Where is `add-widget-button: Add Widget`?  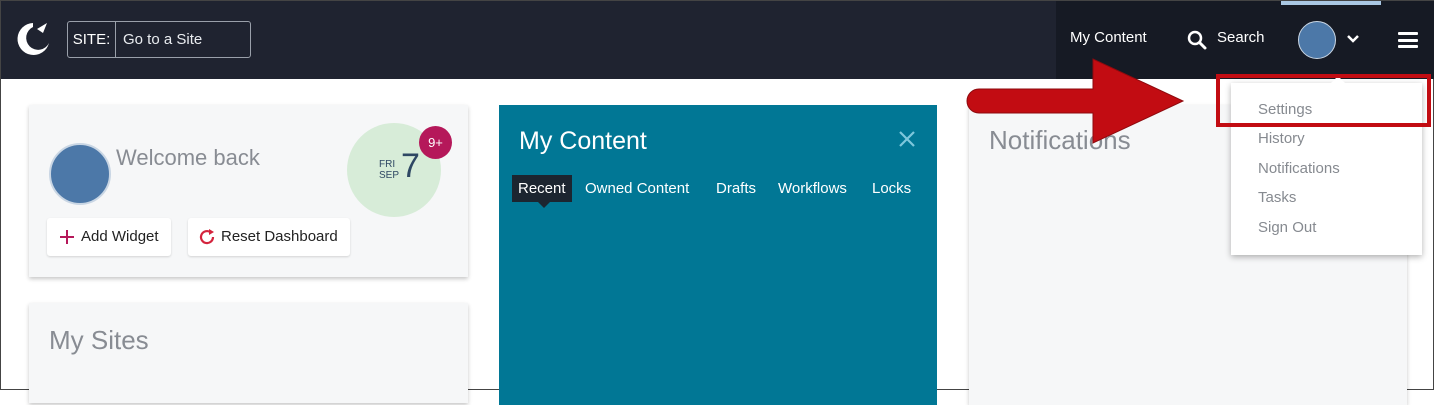 add-widget-button: Add Widget is located at coordinates (109, 237).